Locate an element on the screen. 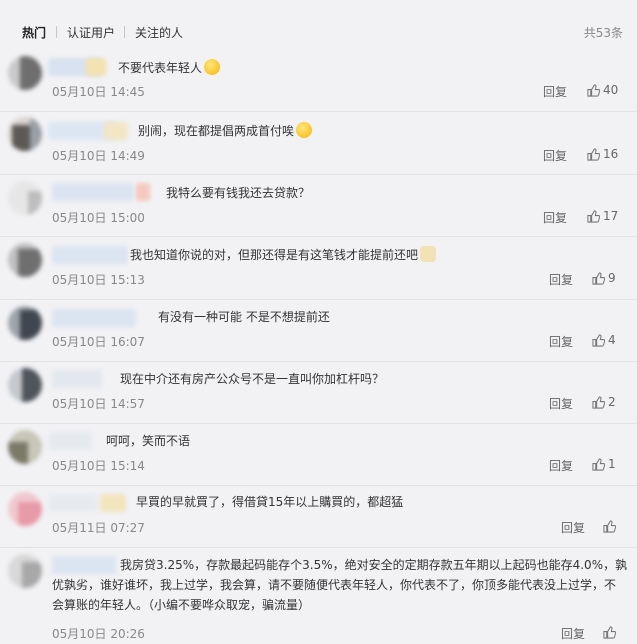 The image size is (637, 644). like-button: 17 is located at coordinates (602, 216).